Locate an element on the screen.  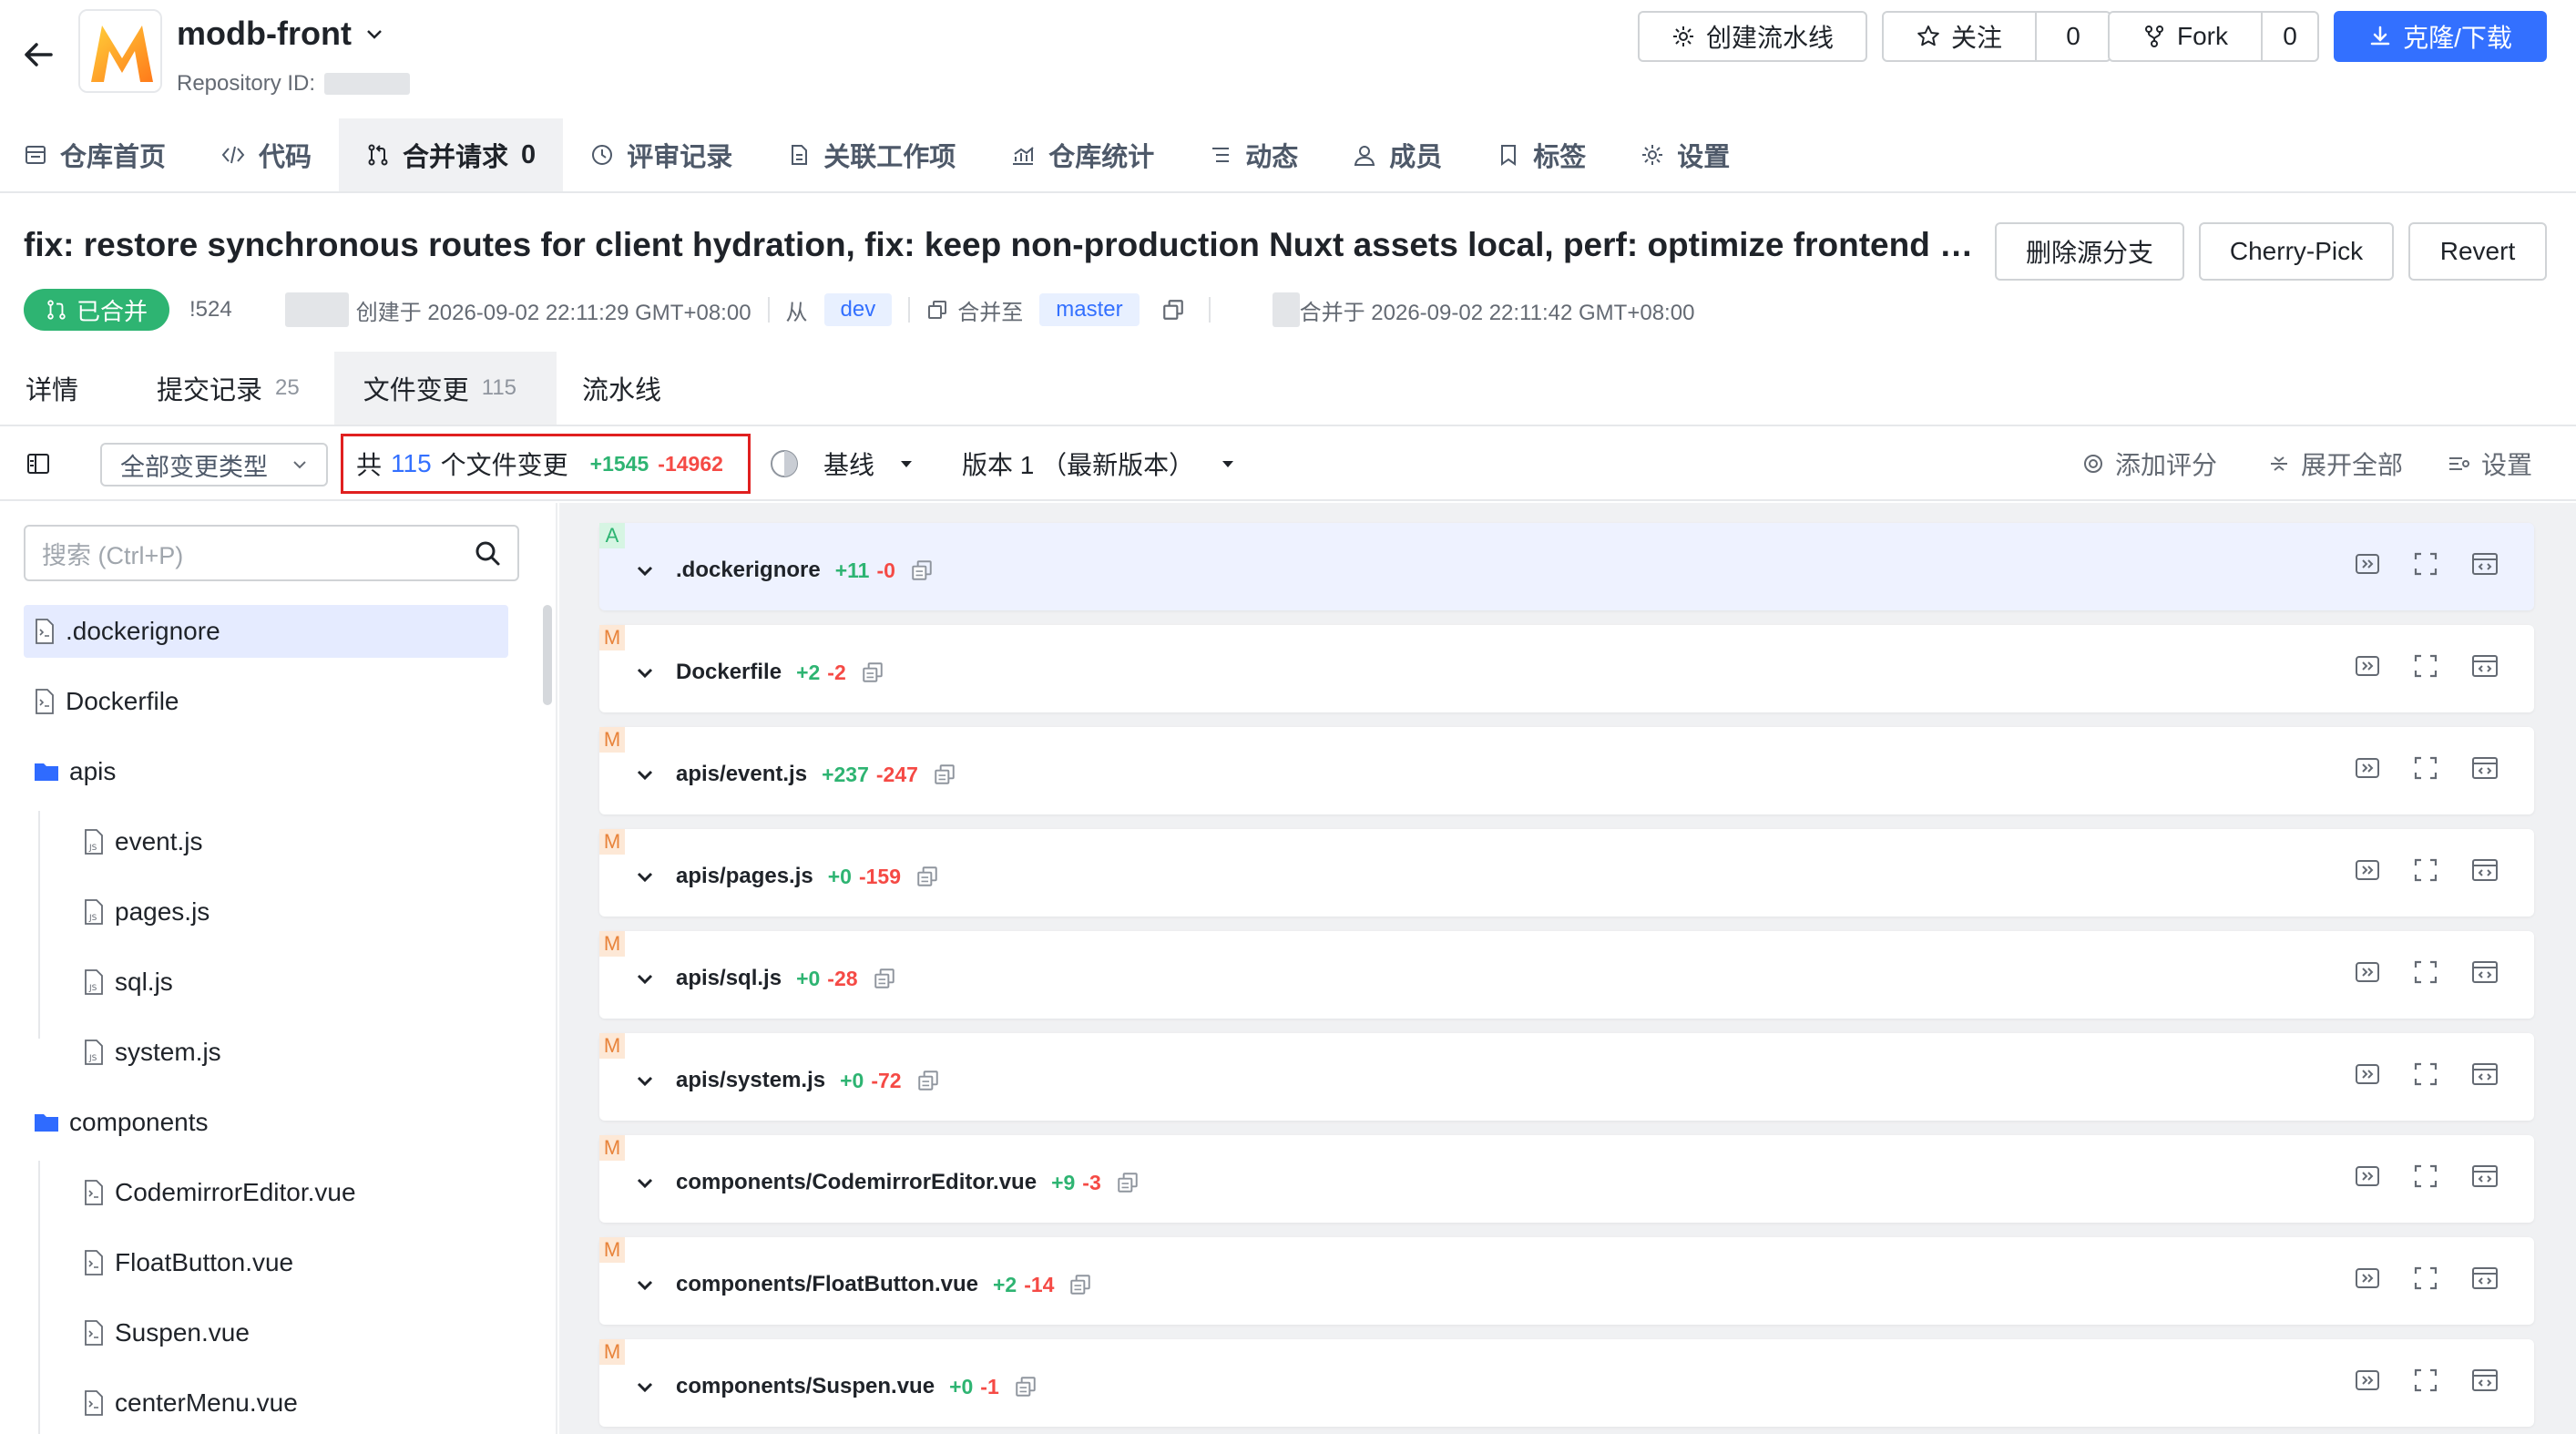
tree-item: JS system.js is located at coordinates (147, 1052).